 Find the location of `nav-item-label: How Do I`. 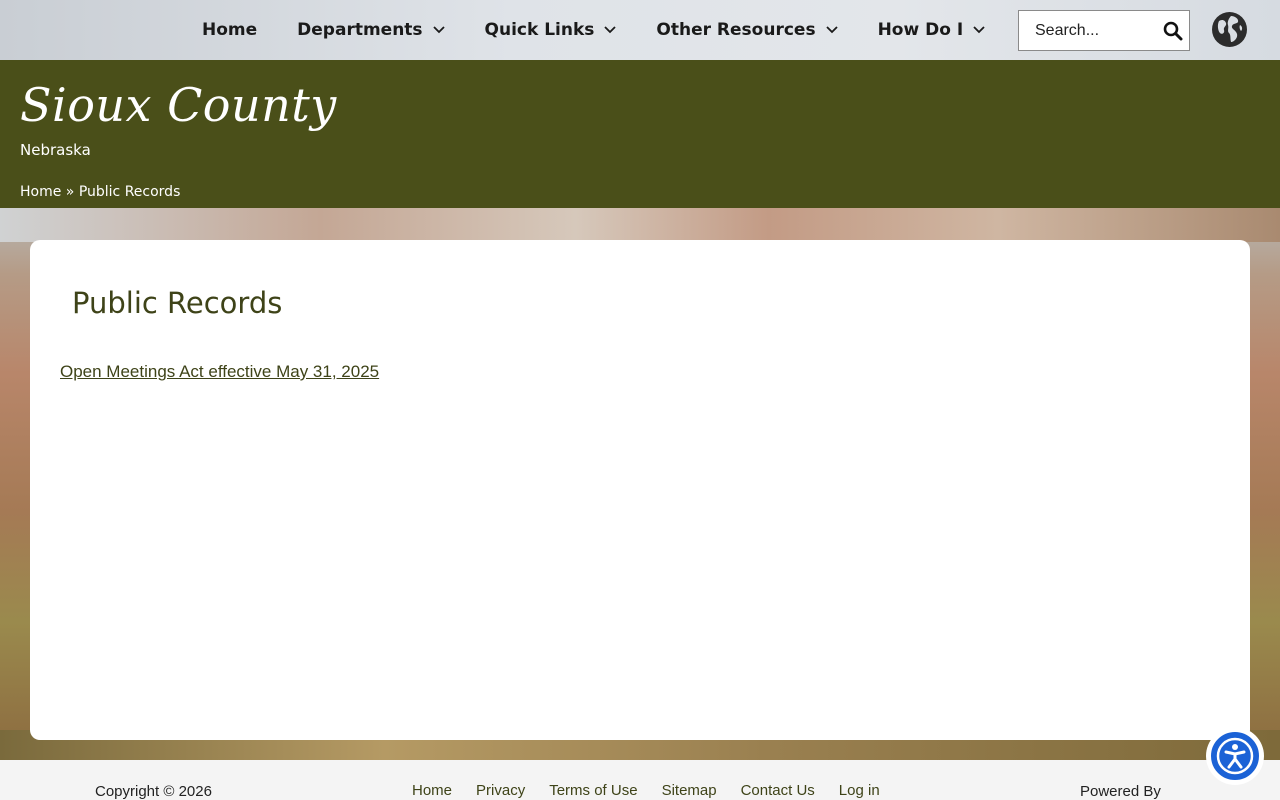

nav-item-label: How Do I is located at coordinates (920, 30).